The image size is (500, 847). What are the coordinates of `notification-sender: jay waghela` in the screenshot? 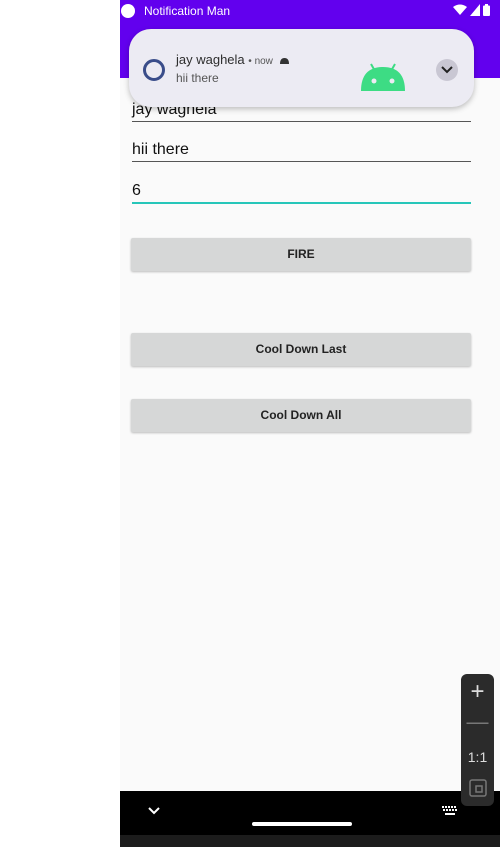 It's located at (210, 59).